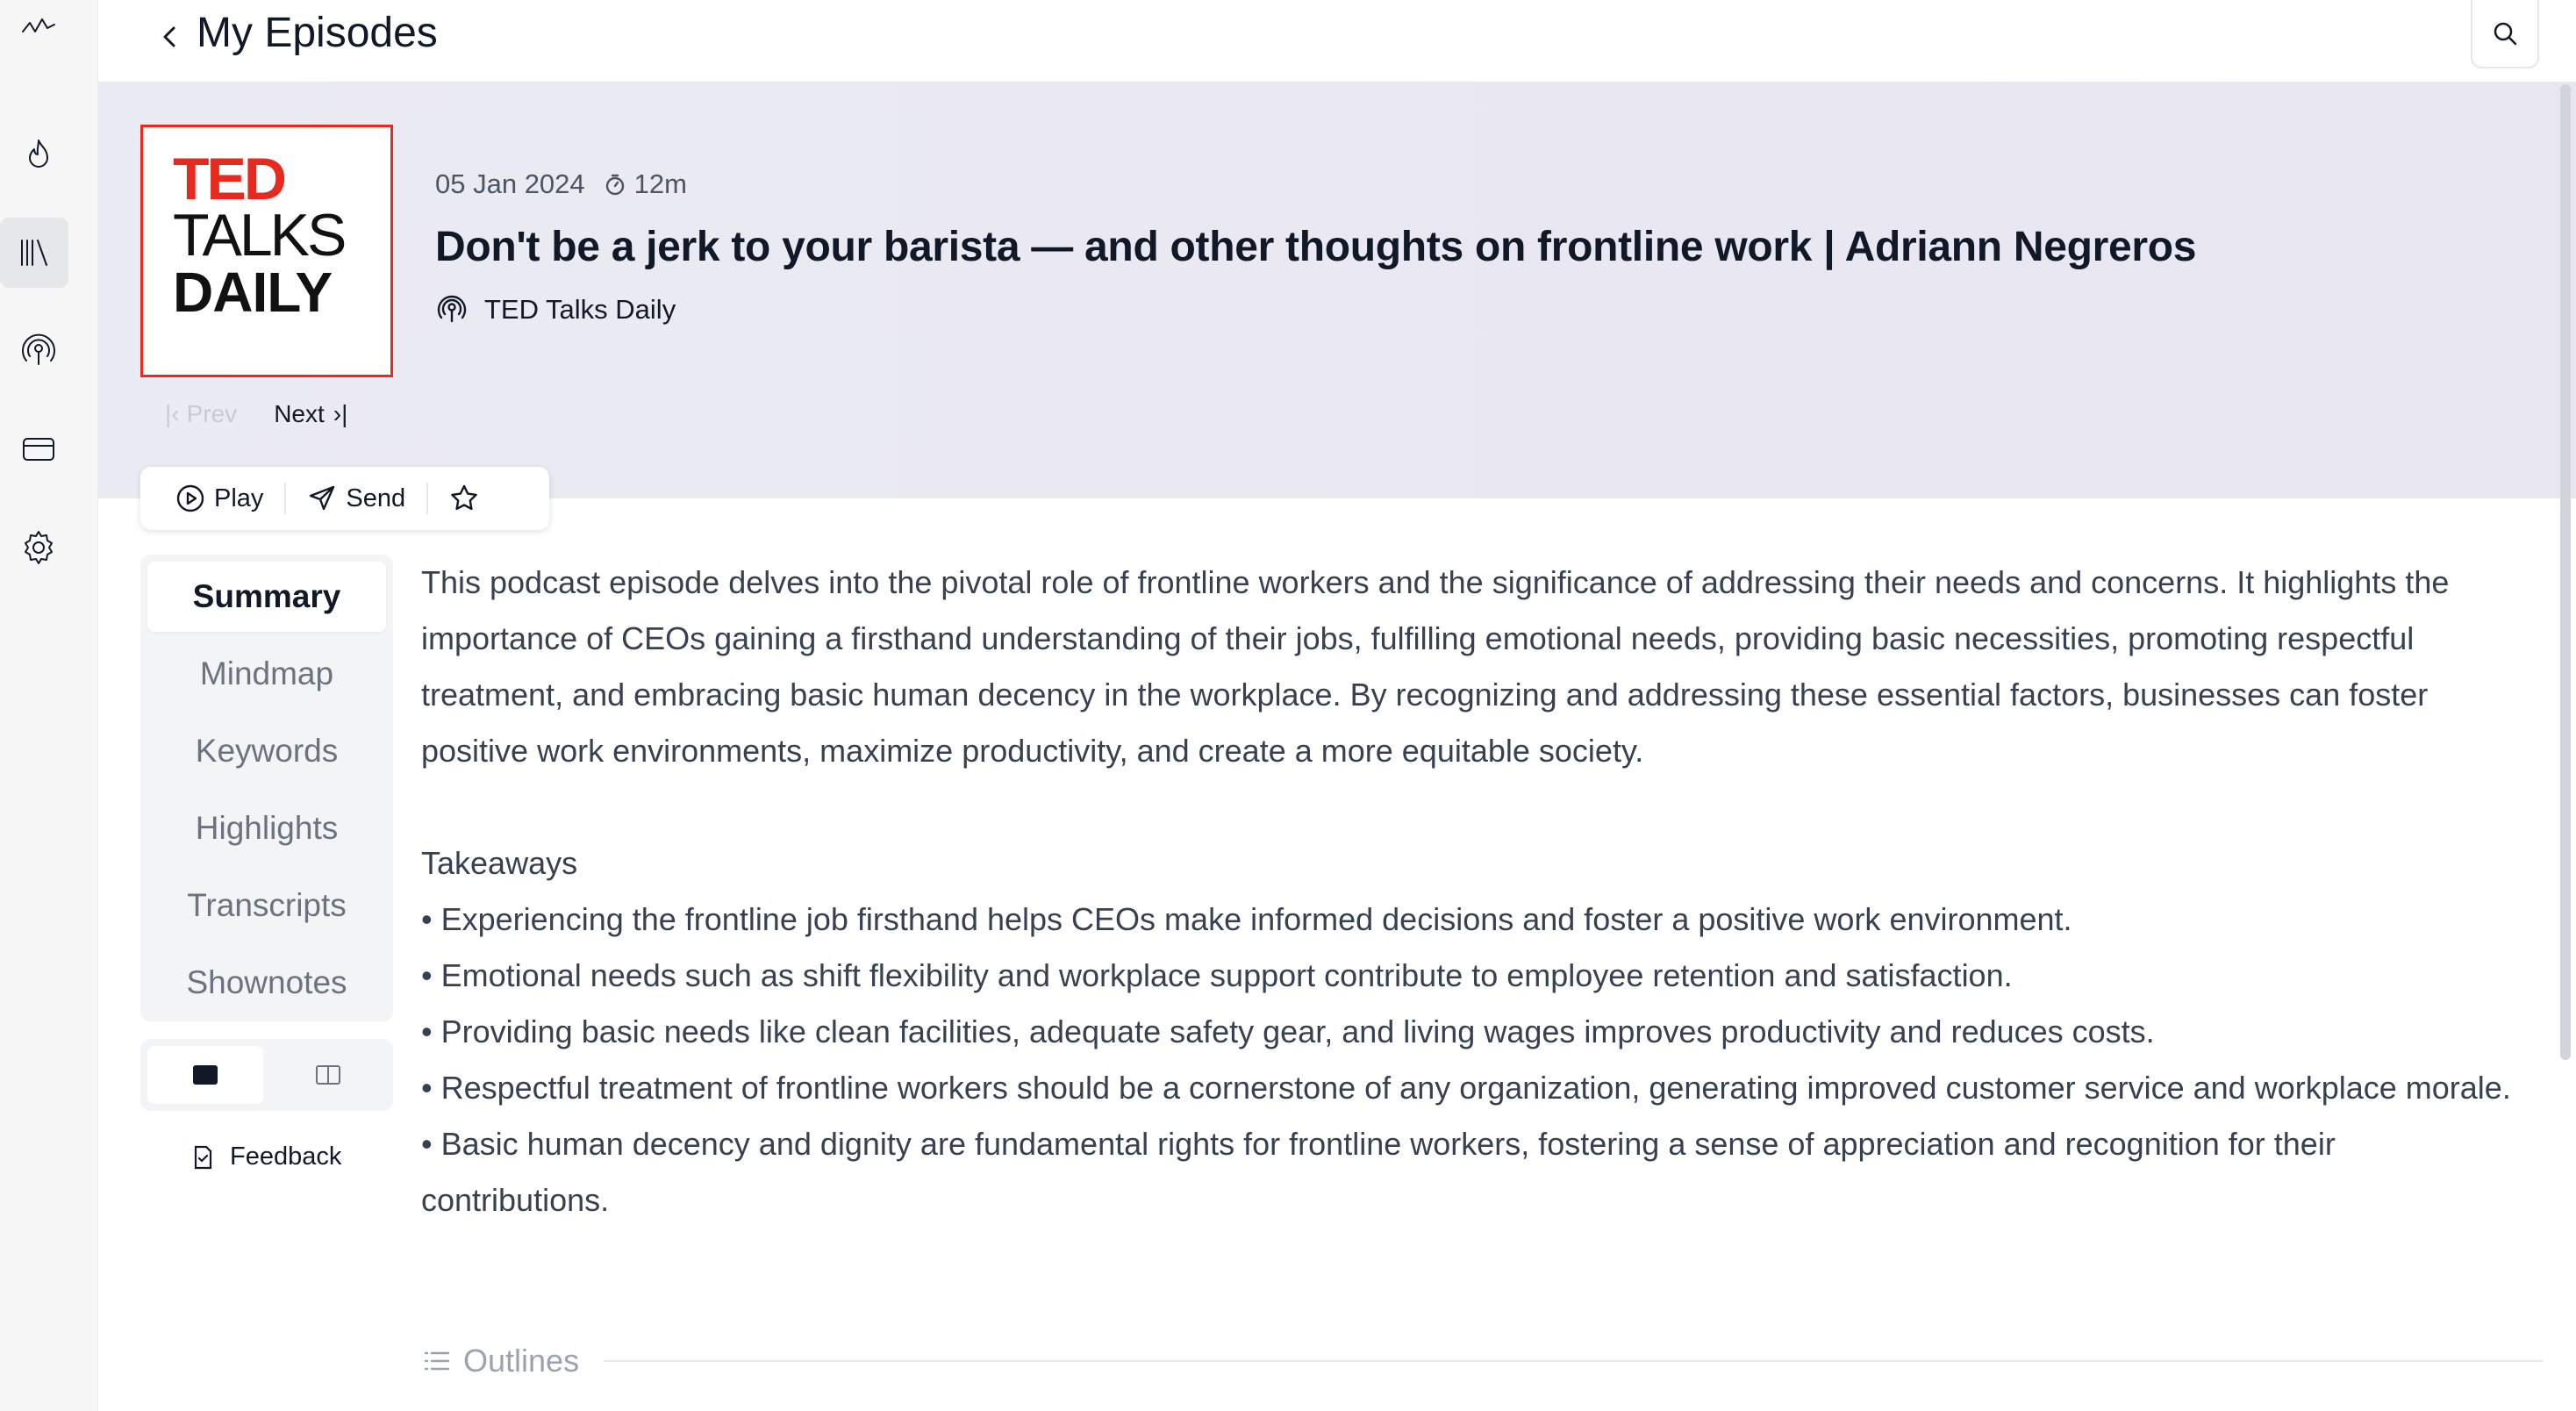  What do you see at coordinates (286, 1156) in the screenshot?
I see `feedback-label: Feedback` at bounding box center [286, 1156].